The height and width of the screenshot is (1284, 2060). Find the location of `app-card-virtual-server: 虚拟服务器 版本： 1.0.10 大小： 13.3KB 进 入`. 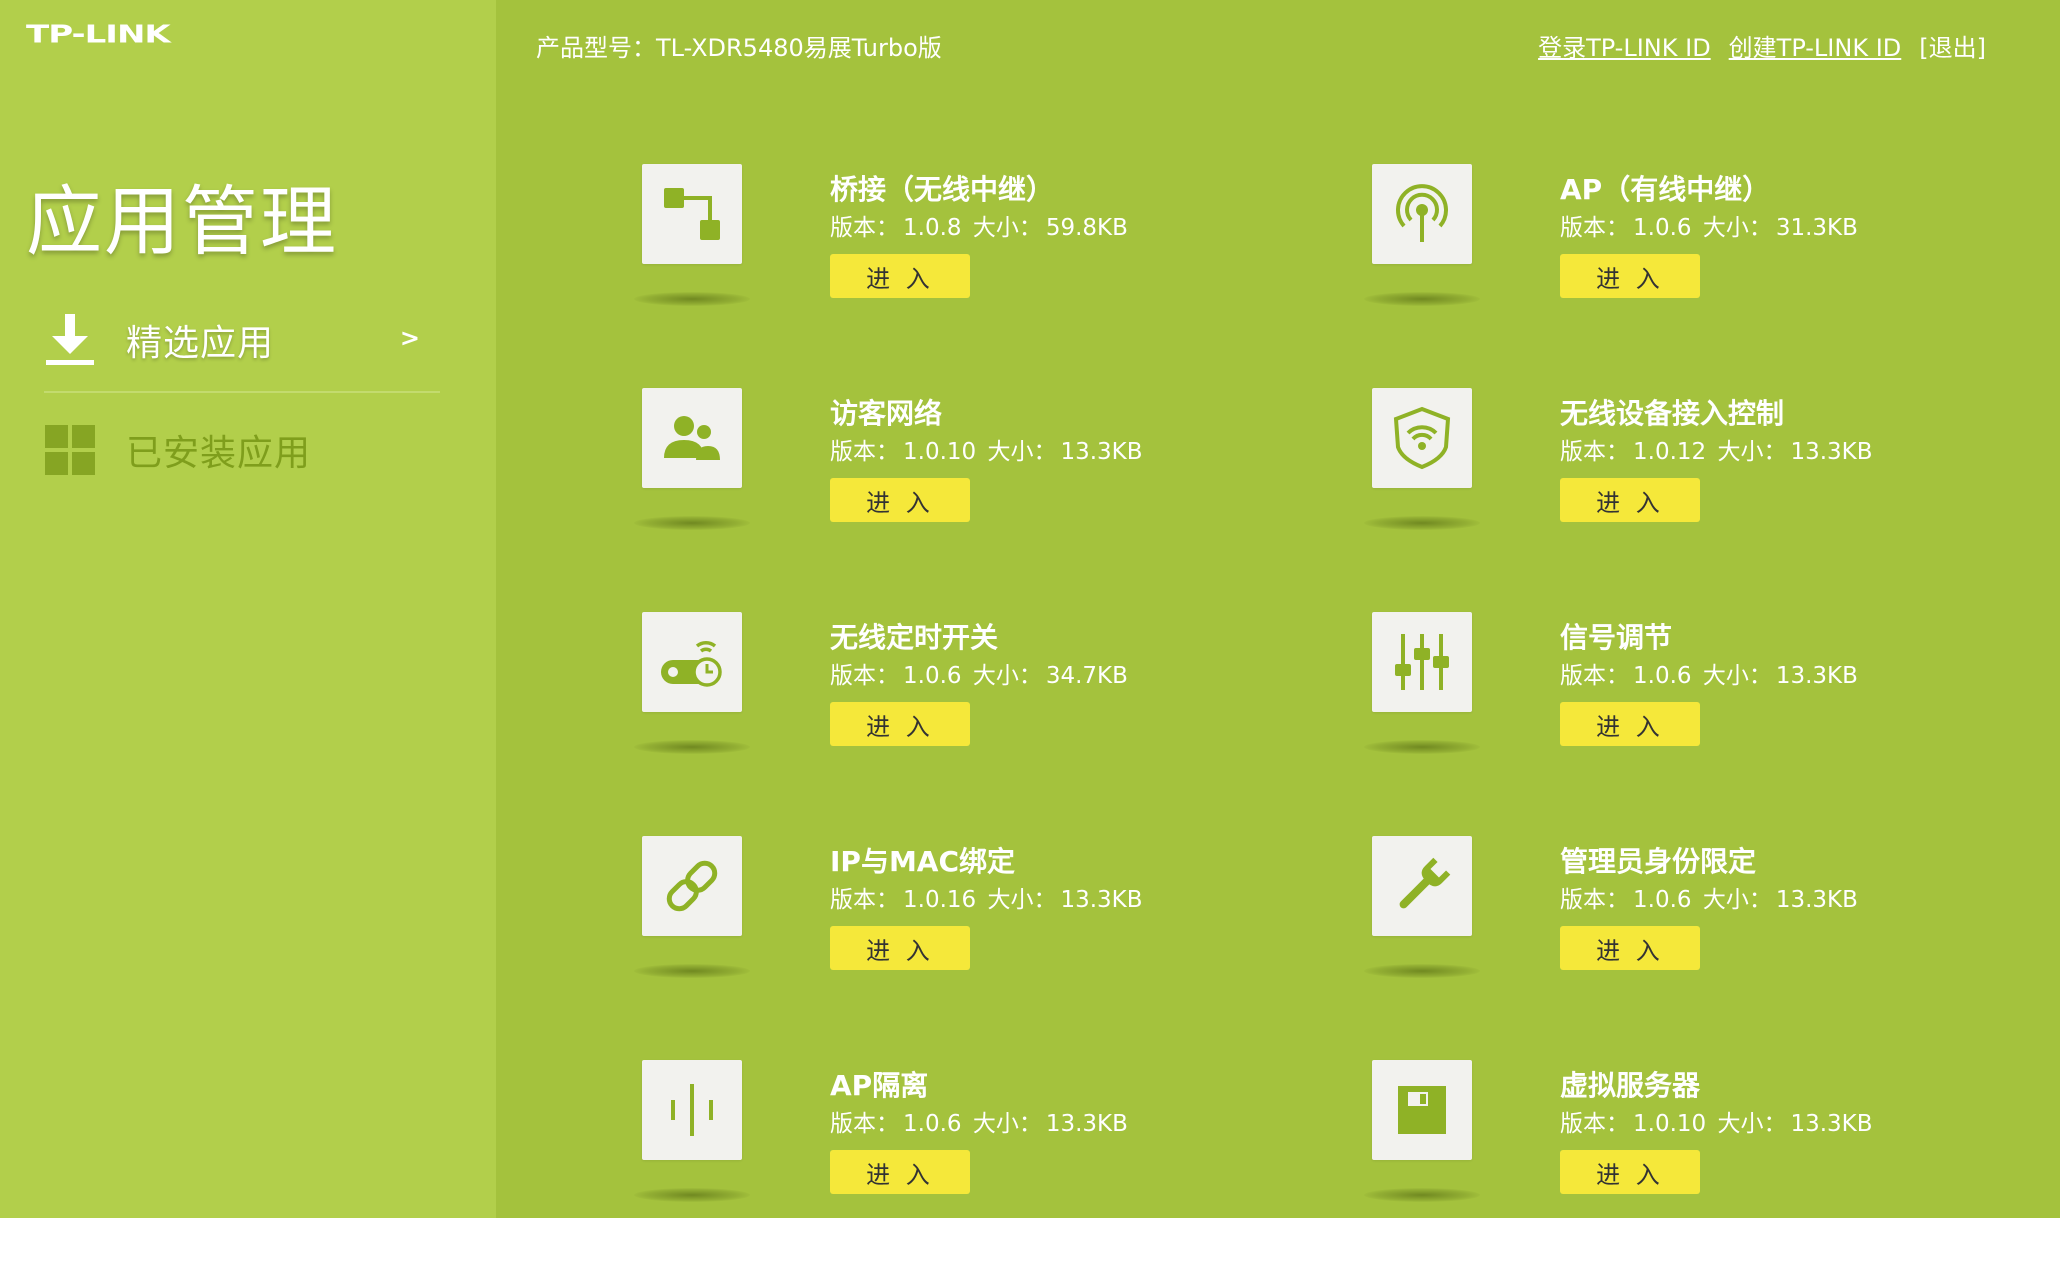

app-card-virtual-server: 虚拟服务器 版本： 1.0.10 大小： 13.3KB 进 入 is located at coordinates (1678, 1172).